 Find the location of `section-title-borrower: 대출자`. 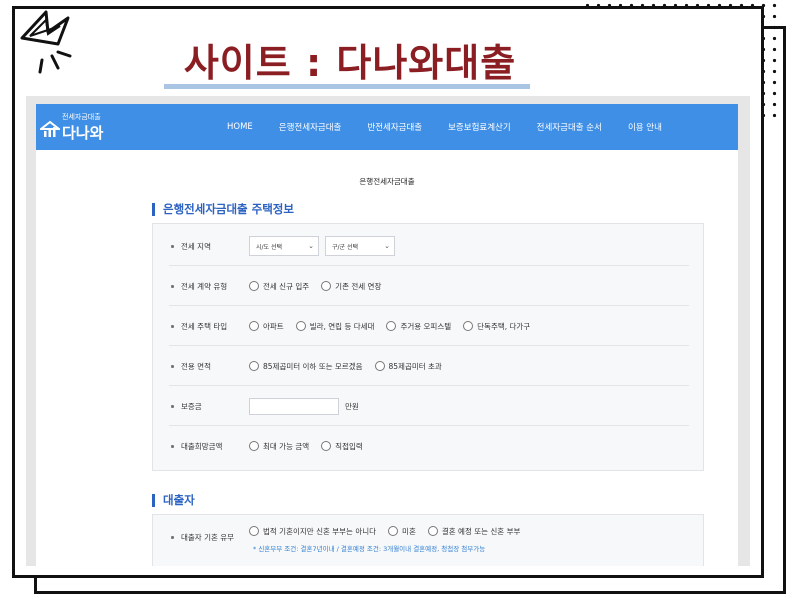

section-title-borrower: 대출자 is located at coordinates (173, 500).